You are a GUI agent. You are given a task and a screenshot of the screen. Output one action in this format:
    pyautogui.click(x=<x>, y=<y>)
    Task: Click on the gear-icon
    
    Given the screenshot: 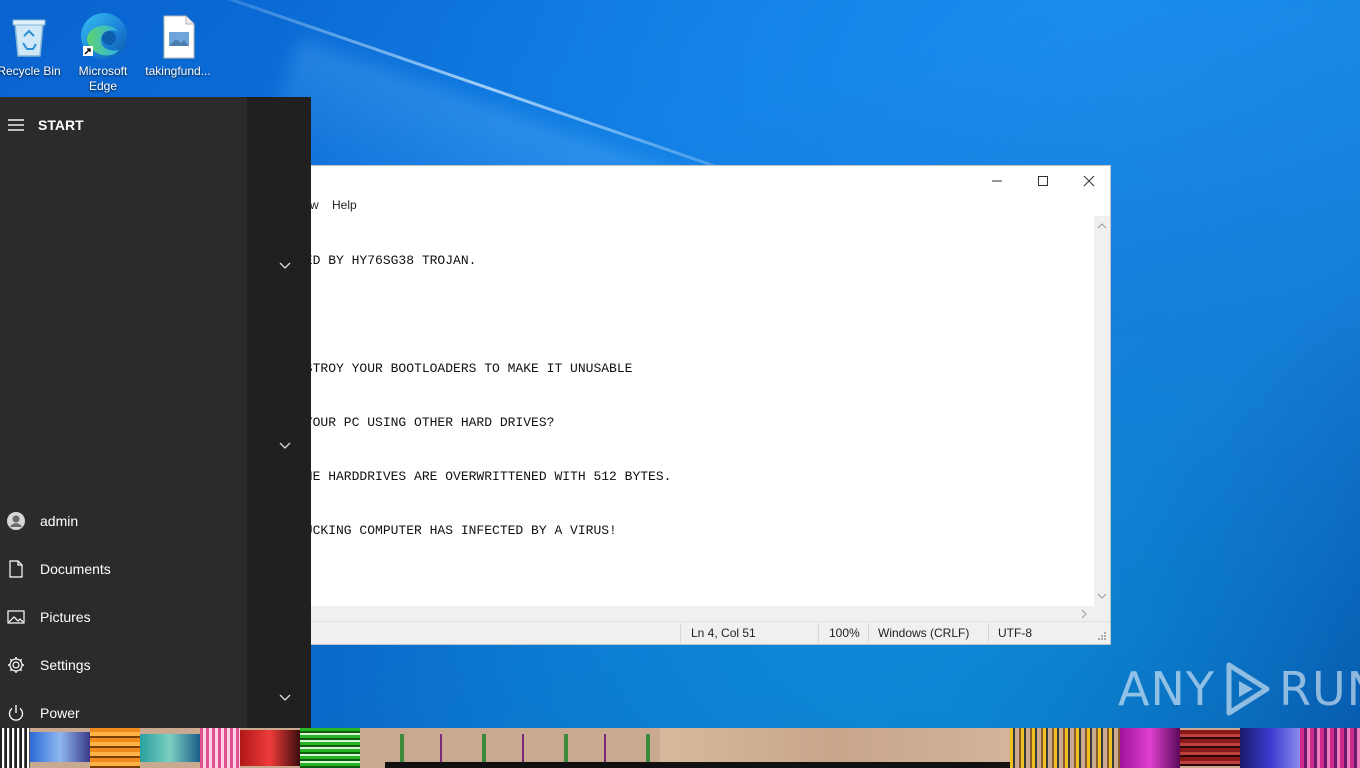 What is the action you would take?
    pyautogui.click(x=16, y=665)
    